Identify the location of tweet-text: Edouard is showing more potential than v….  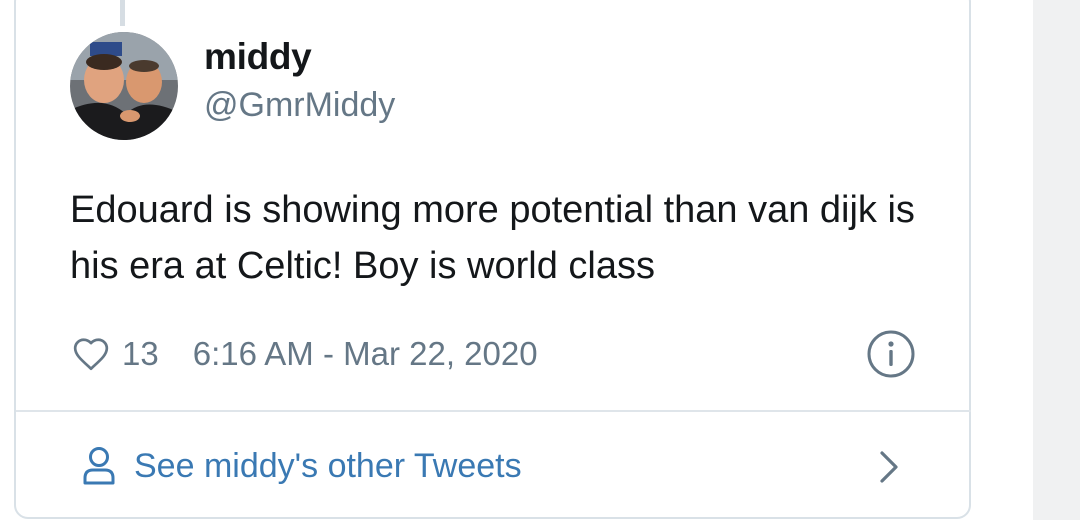
(492, 238).